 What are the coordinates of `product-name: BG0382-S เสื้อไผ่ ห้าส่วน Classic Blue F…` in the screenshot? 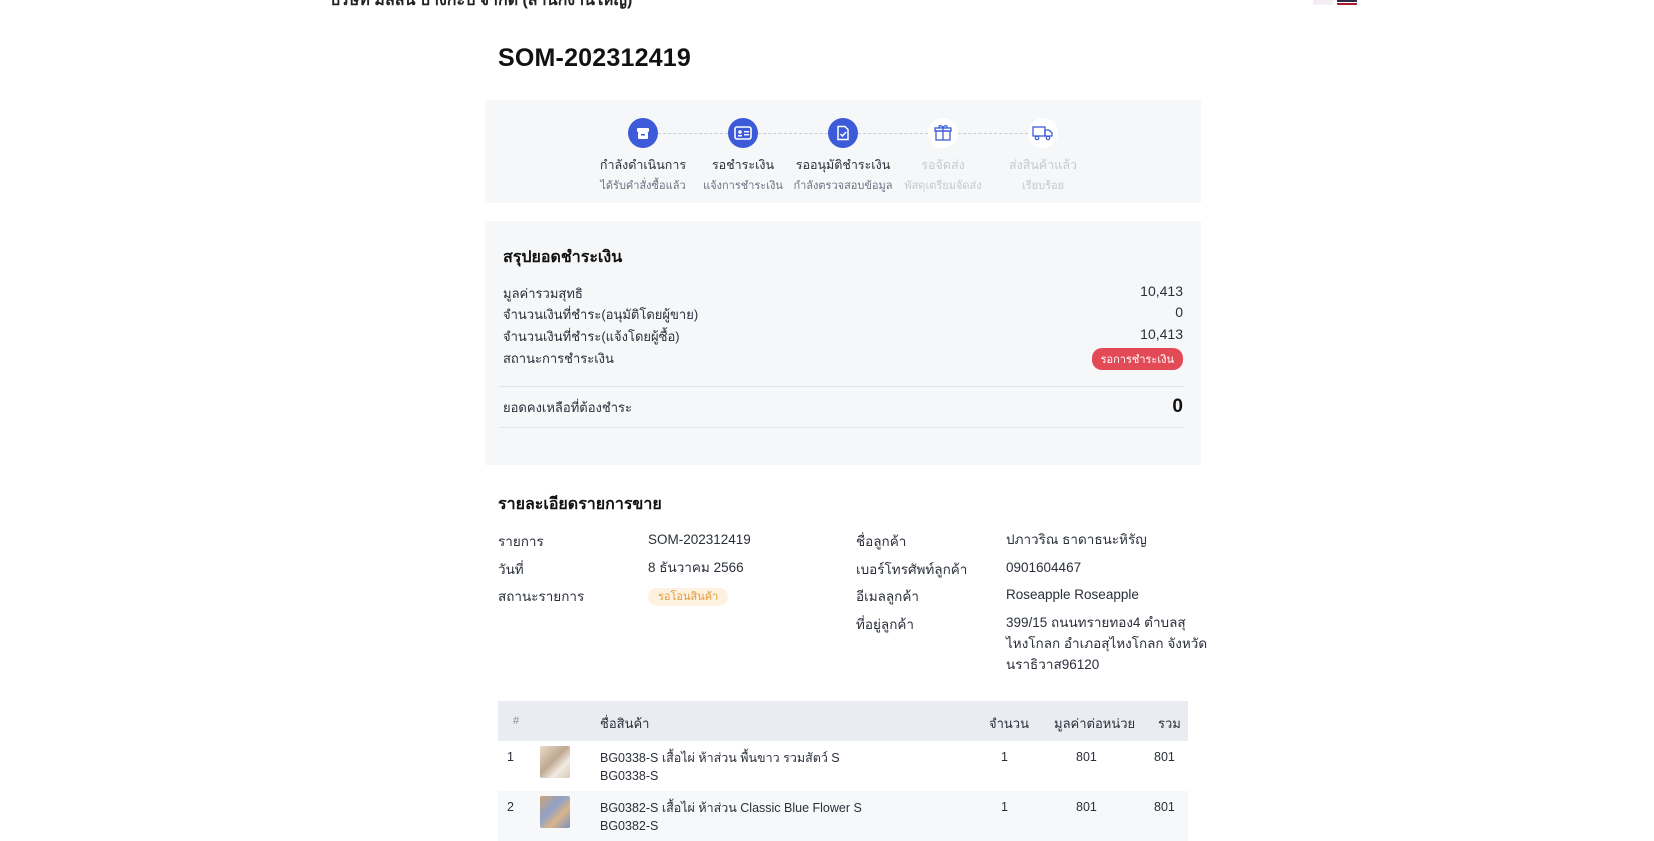 It's located at (731, 808).